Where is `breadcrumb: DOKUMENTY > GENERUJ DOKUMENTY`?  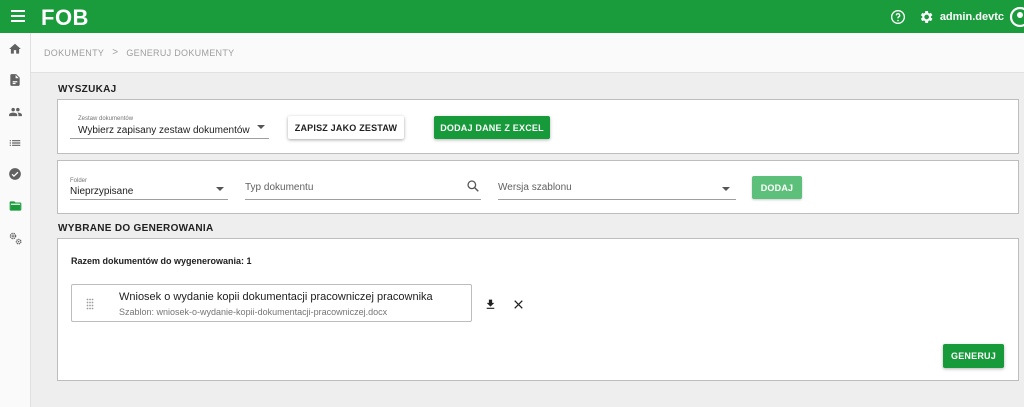
breadcrumb: DOKUMENTY > GENERUJ DOKUMENTY is located at coordinates (139, 52).